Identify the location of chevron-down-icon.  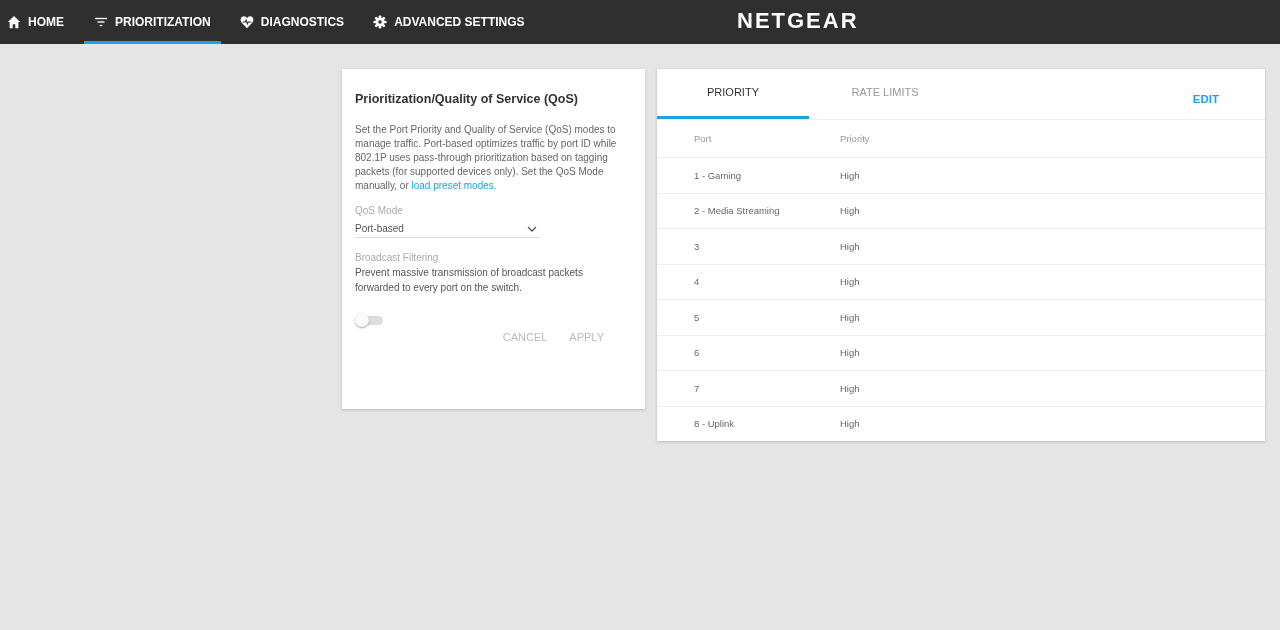
(532, 228).